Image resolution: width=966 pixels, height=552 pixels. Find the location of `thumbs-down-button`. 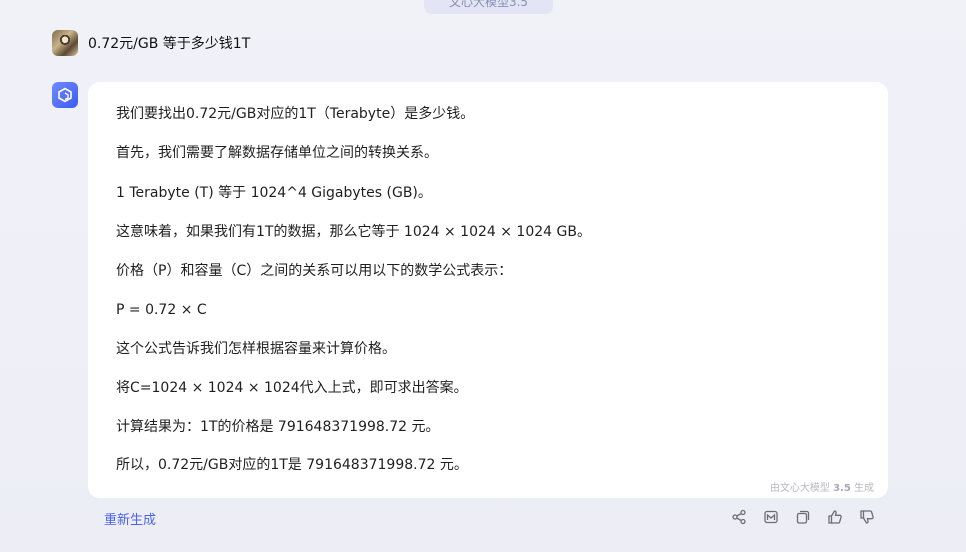

thumbs-down-button is located at coordinates (867, 517).